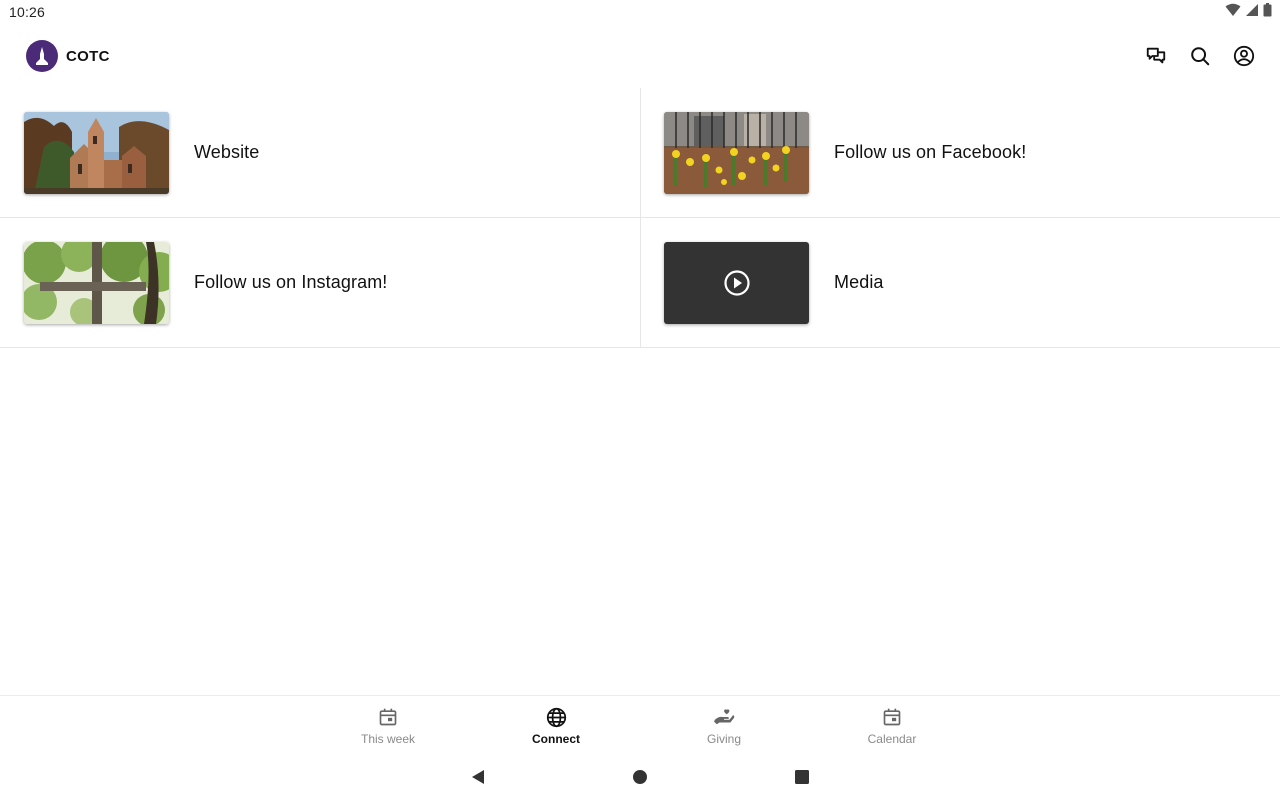 The width and height of the screenshot is (1280, 800). I want to click on card-instagram: Follow us on Instagram!, so click(320, 283).